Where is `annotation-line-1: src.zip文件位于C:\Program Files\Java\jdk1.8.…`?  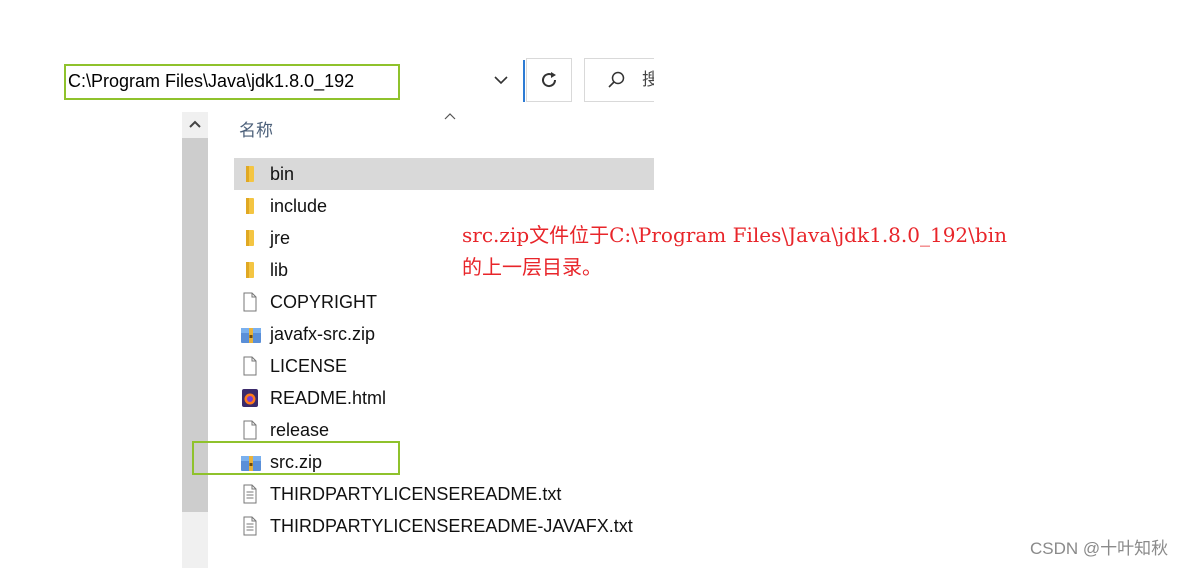 annotation-line-1: src.zip文件位于C:\Program Files\Java\jdk1.8.… is located at coordinates (734, 235).